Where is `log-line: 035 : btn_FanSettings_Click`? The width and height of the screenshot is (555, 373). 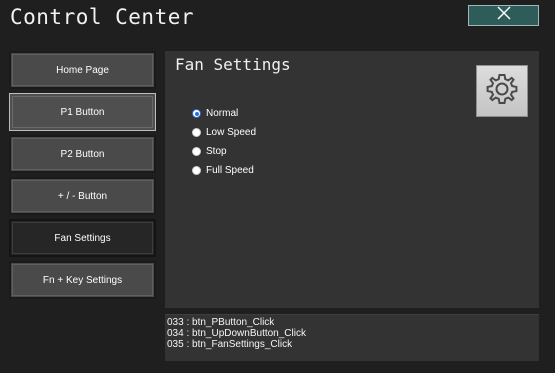
log-line: 035 : btn_FanSettings_Click is located at coordinates (230, 344).